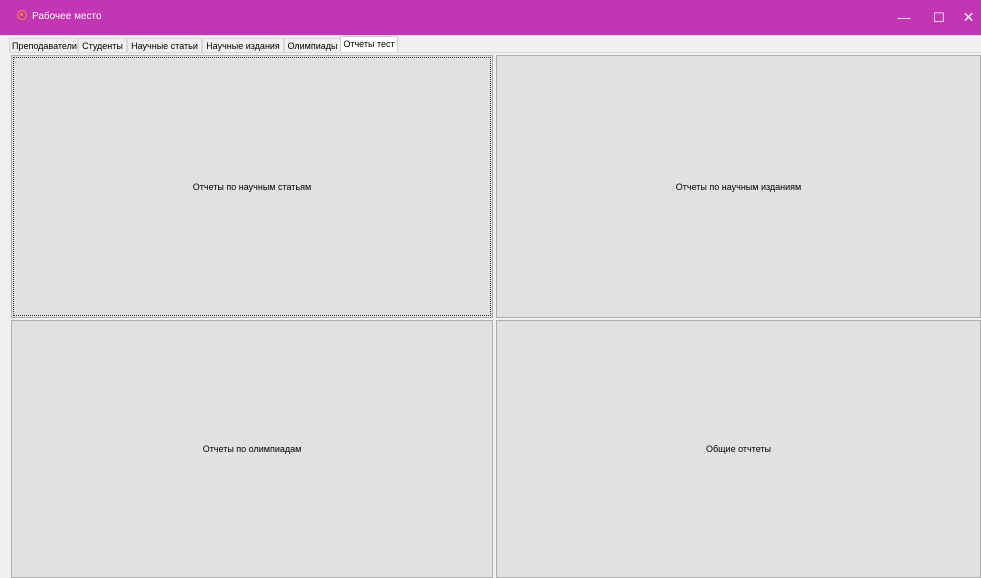  What do you see at coordinates (490, 17) in the screenshot?
I see `title-bar: Рабочее место — ☐ ✕` at bounding box center [490, 17].